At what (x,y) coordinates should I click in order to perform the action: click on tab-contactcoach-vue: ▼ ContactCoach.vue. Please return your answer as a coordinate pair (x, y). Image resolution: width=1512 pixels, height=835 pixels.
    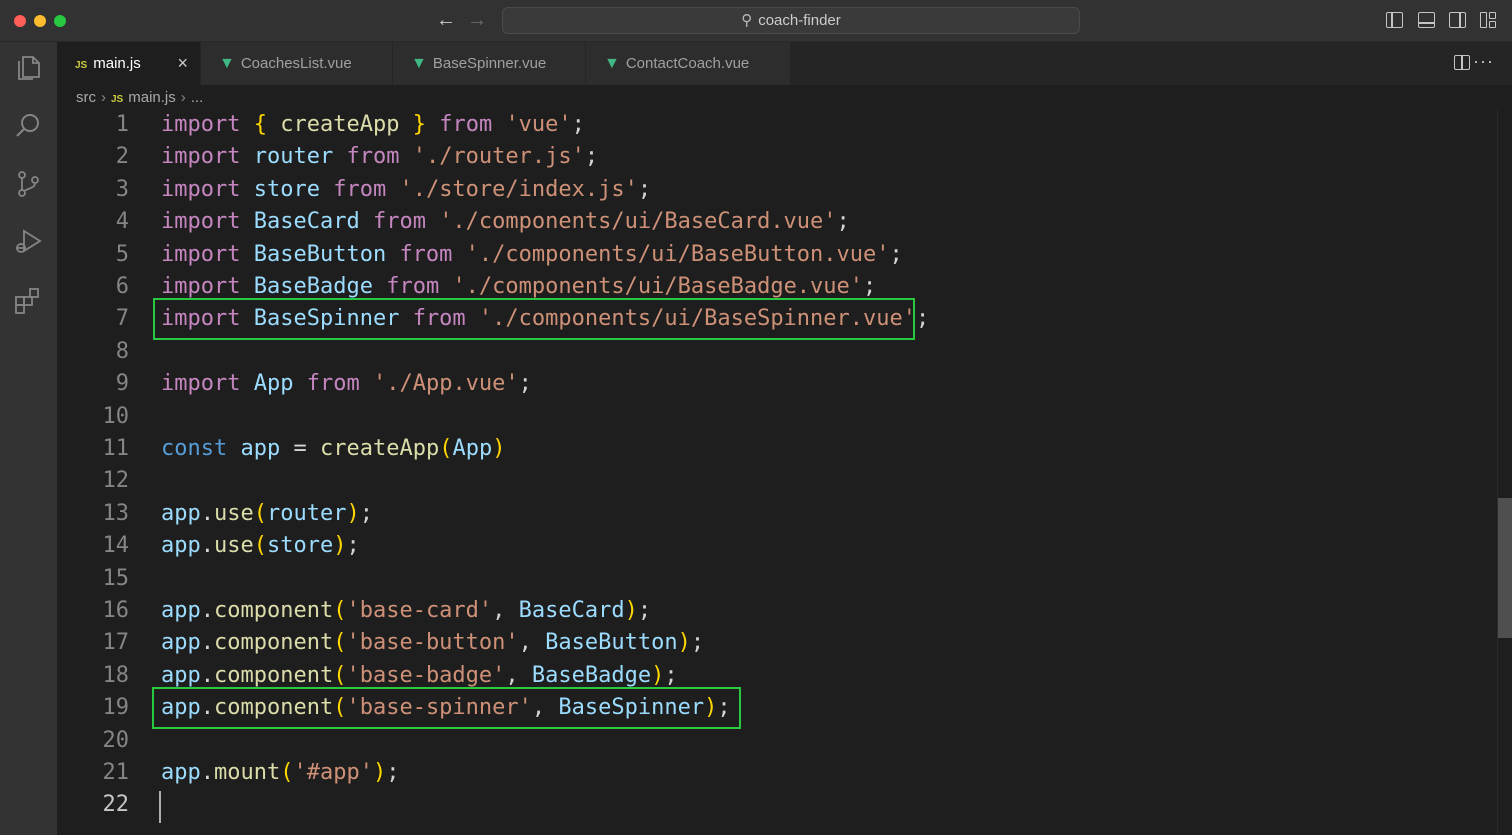
    Looking at the image, I should click on (688, 63).